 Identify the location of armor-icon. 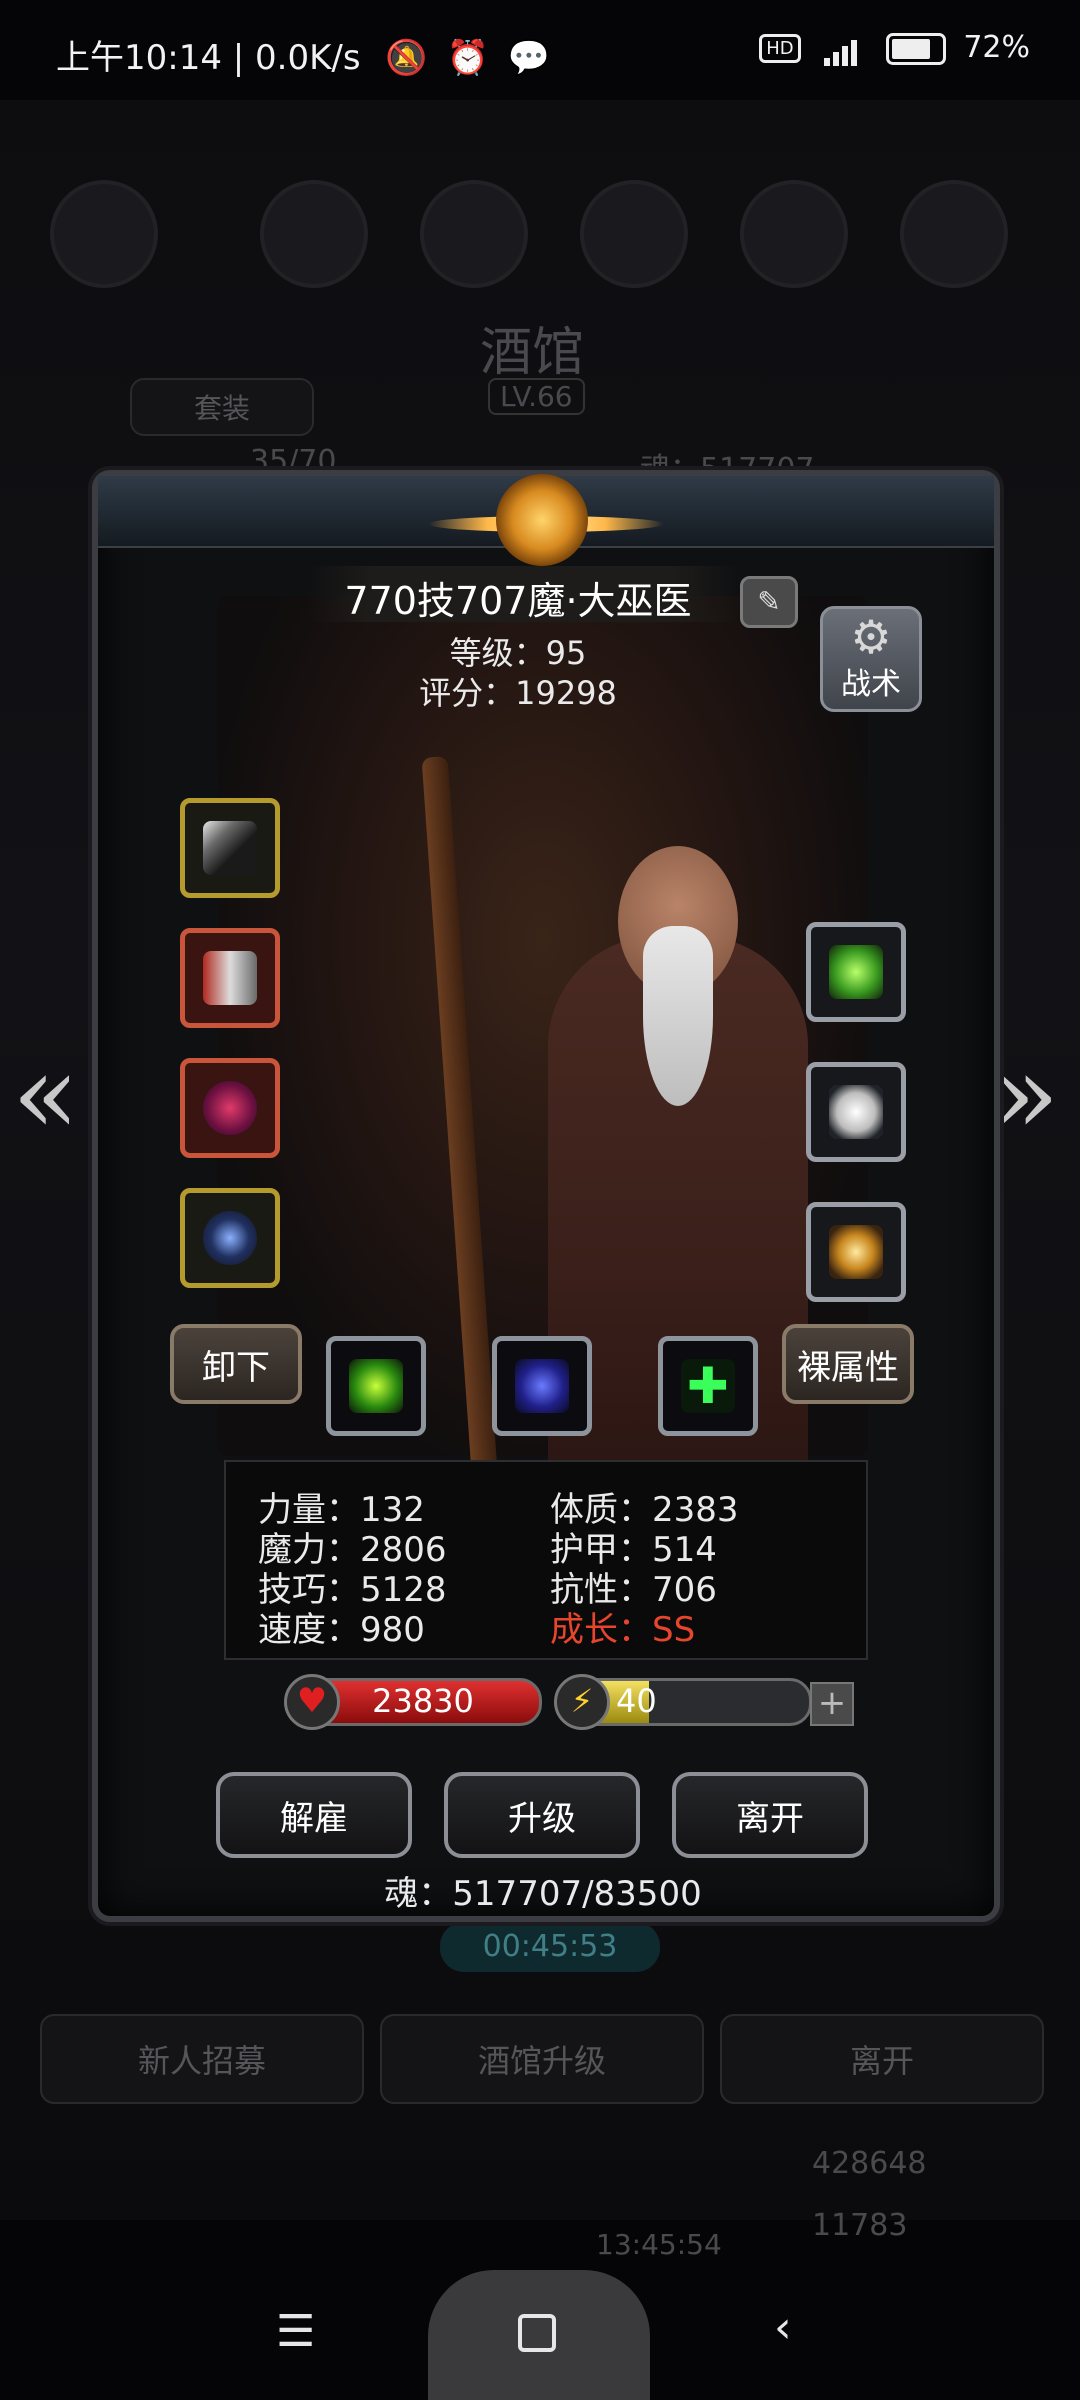
(230, 978).